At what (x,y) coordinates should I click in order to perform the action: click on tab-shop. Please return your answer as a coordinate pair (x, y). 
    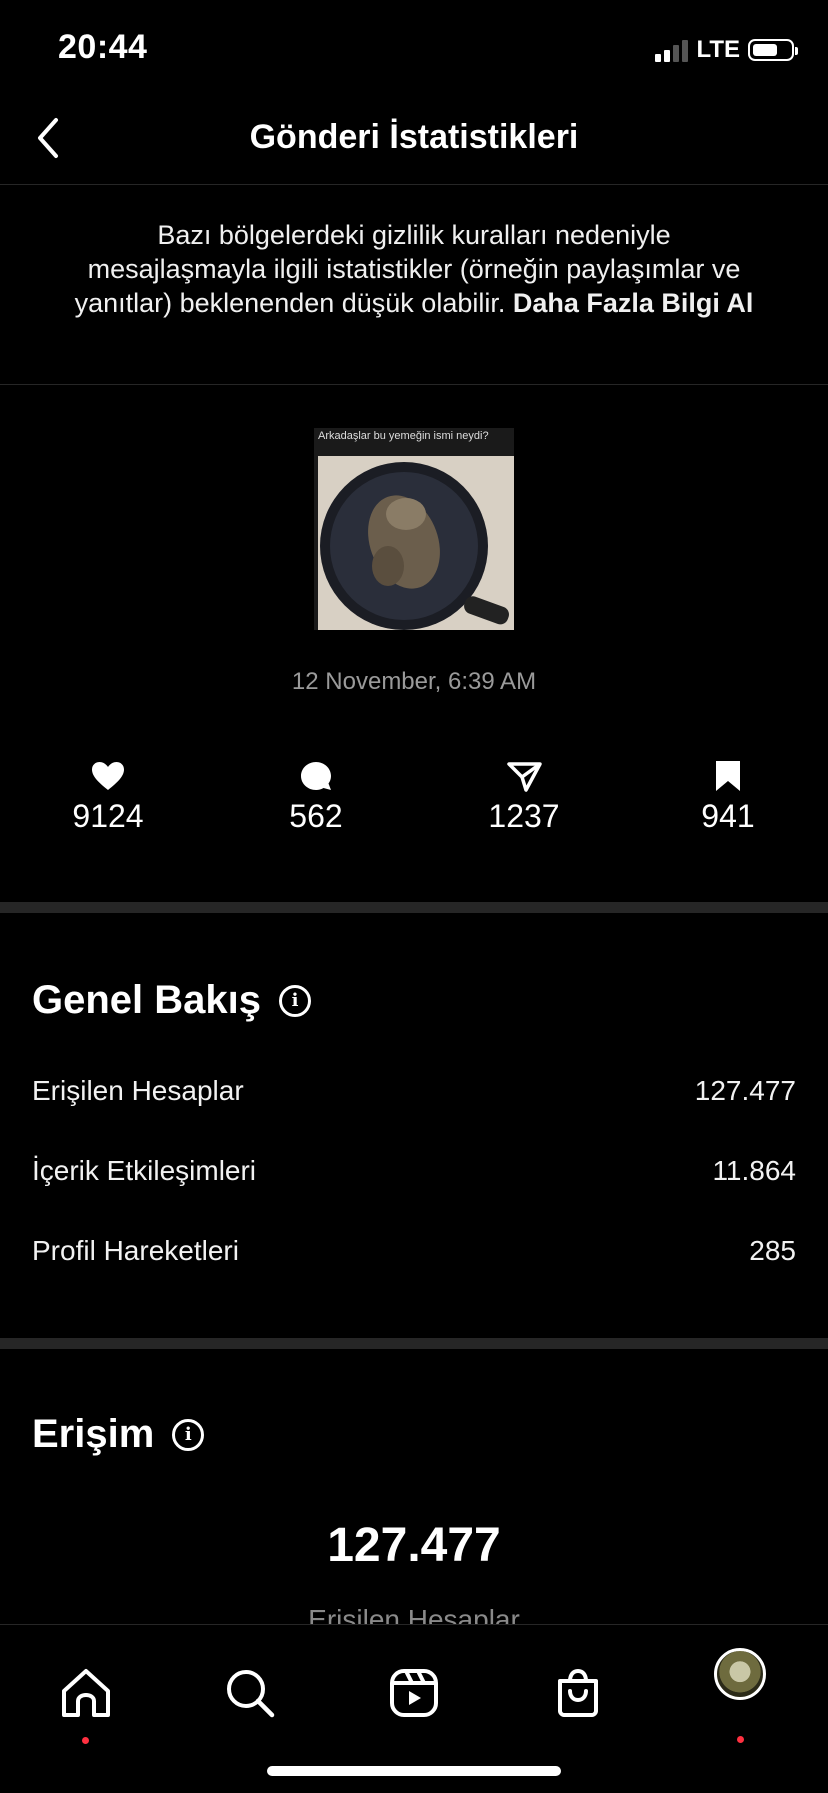
    Looking at the image, I should click on (578, 1693).